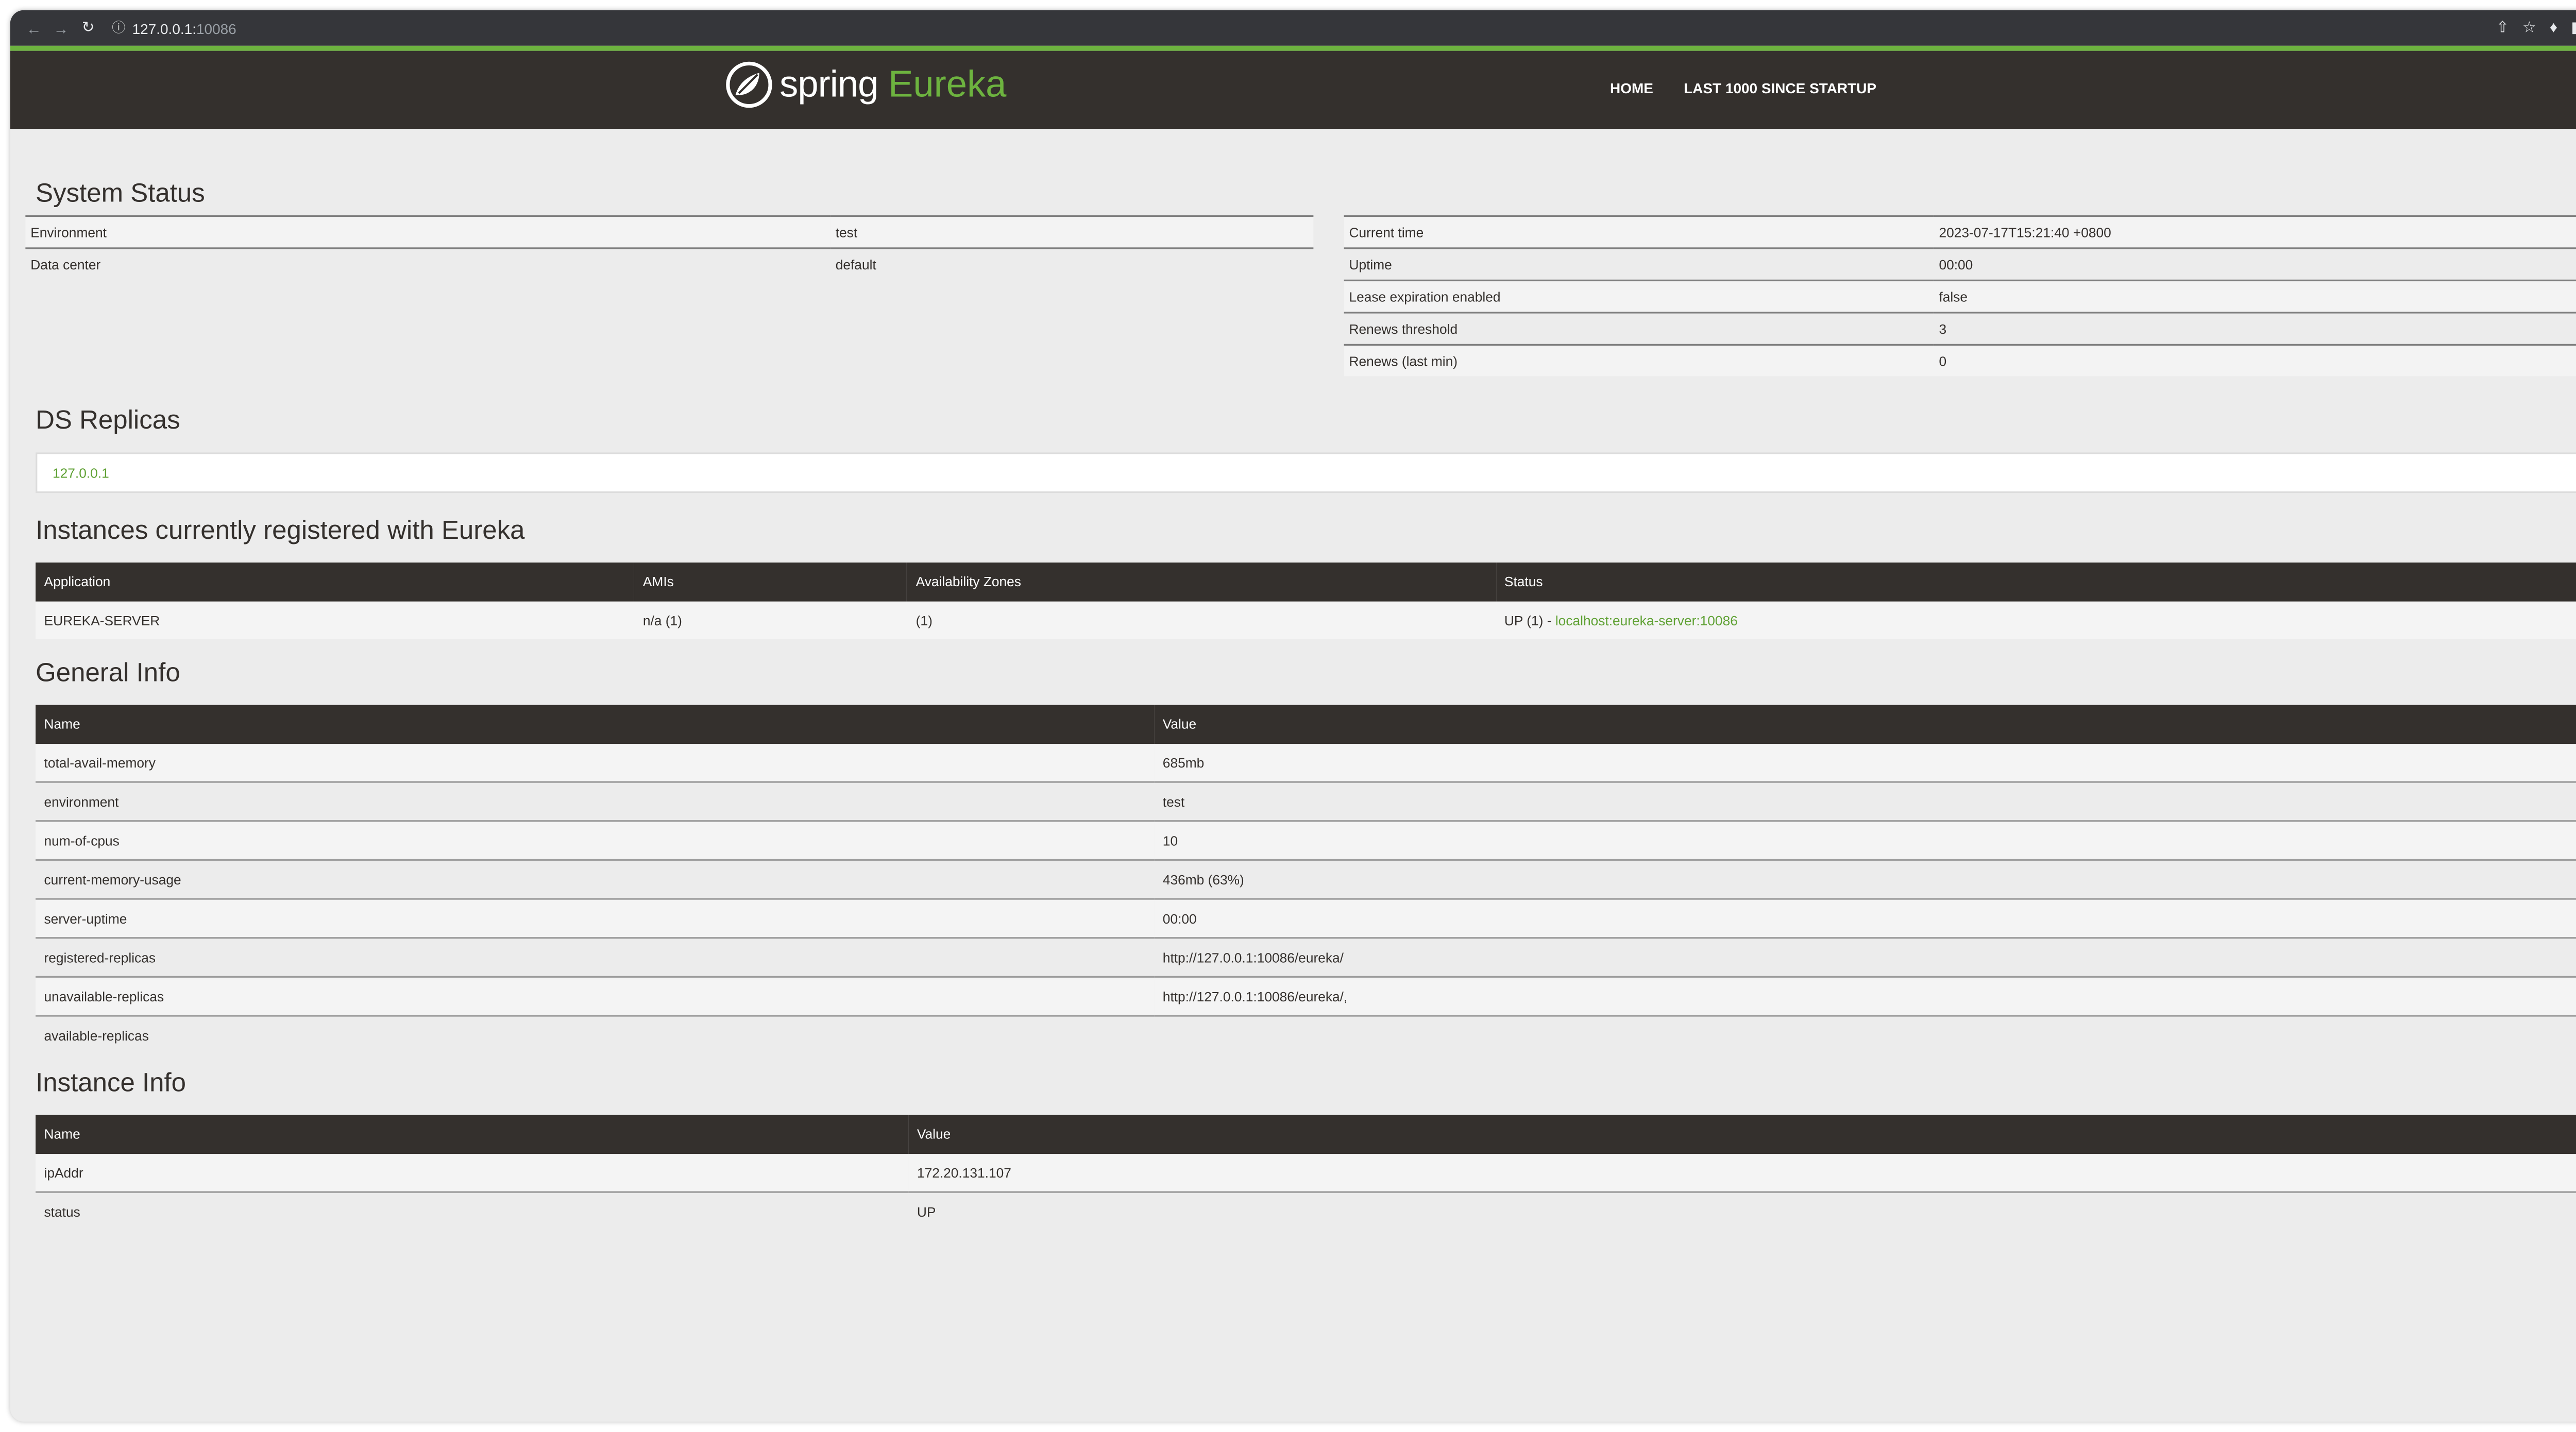  Describe the element at coordinates (111, 1083) in the screenshot. I see `instance-info-title: Instance Info` at that location.